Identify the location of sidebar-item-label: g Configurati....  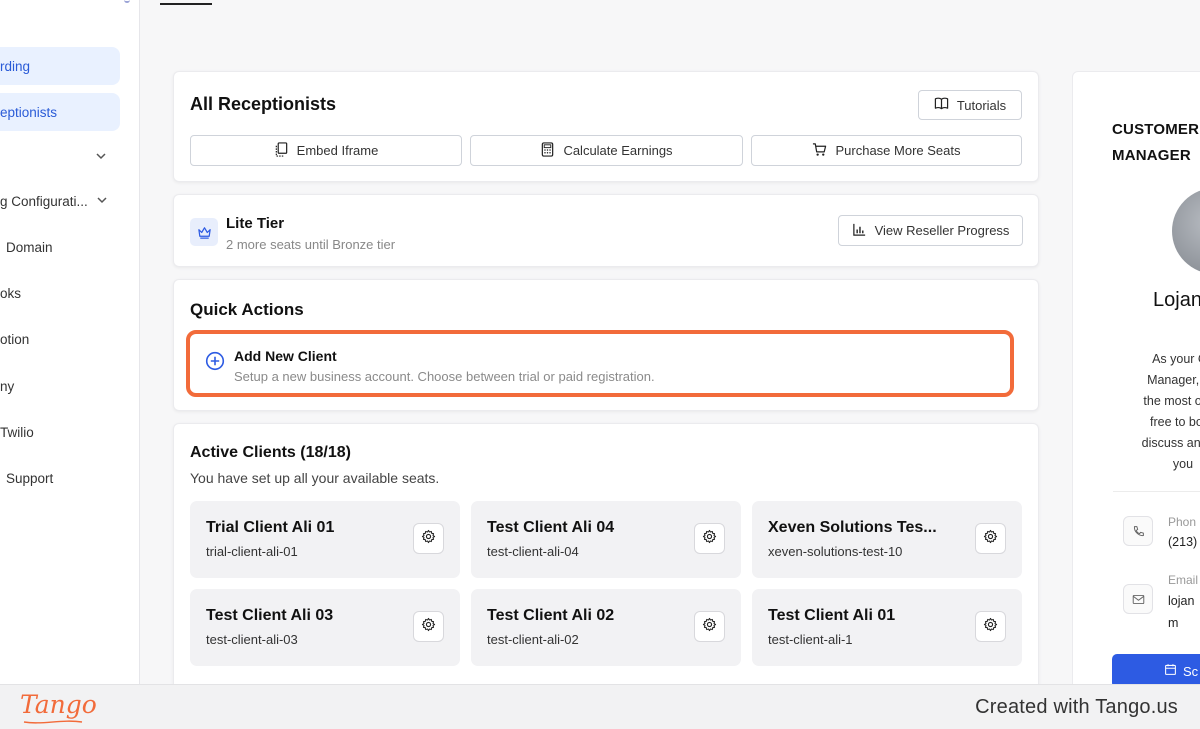
(44, 201).